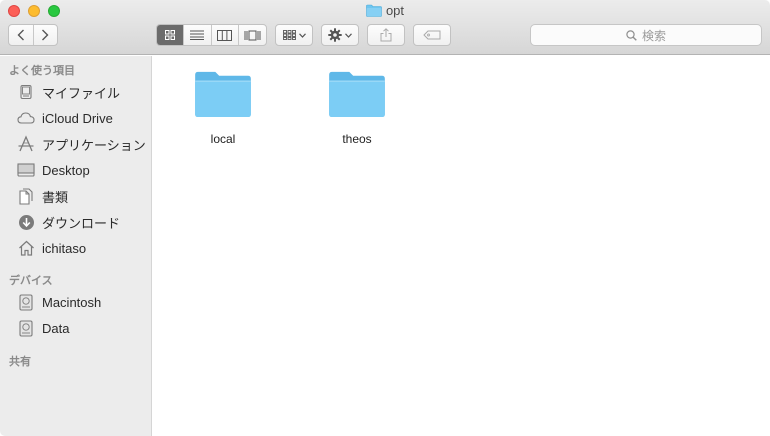  I want to click on file-name: theos, so click(357, 139).